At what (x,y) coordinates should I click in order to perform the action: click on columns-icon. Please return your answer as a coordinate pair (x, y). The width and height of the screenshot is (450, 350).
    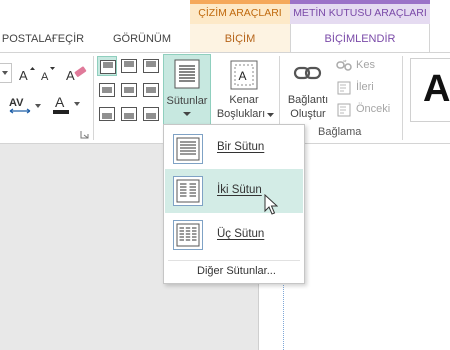
    Looking at the image, I should click on (187, 74).